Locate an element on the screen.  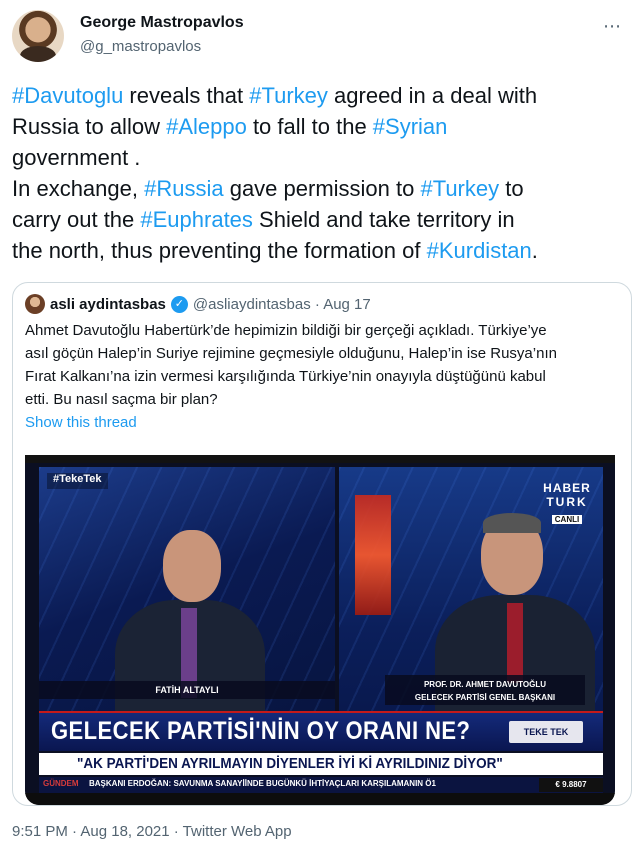
verified-badge-icon: ✓ is located at coordinates (179, 304).